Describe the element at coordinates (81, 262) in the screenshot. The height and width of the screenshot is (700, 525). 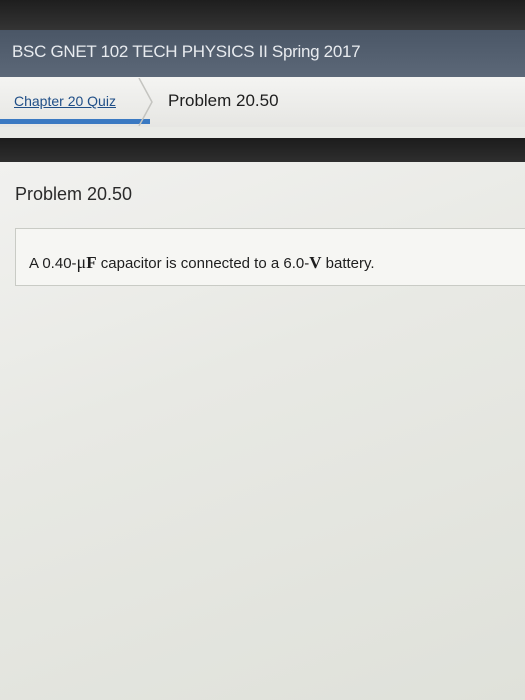
I see `math-mu: μ` at that location.